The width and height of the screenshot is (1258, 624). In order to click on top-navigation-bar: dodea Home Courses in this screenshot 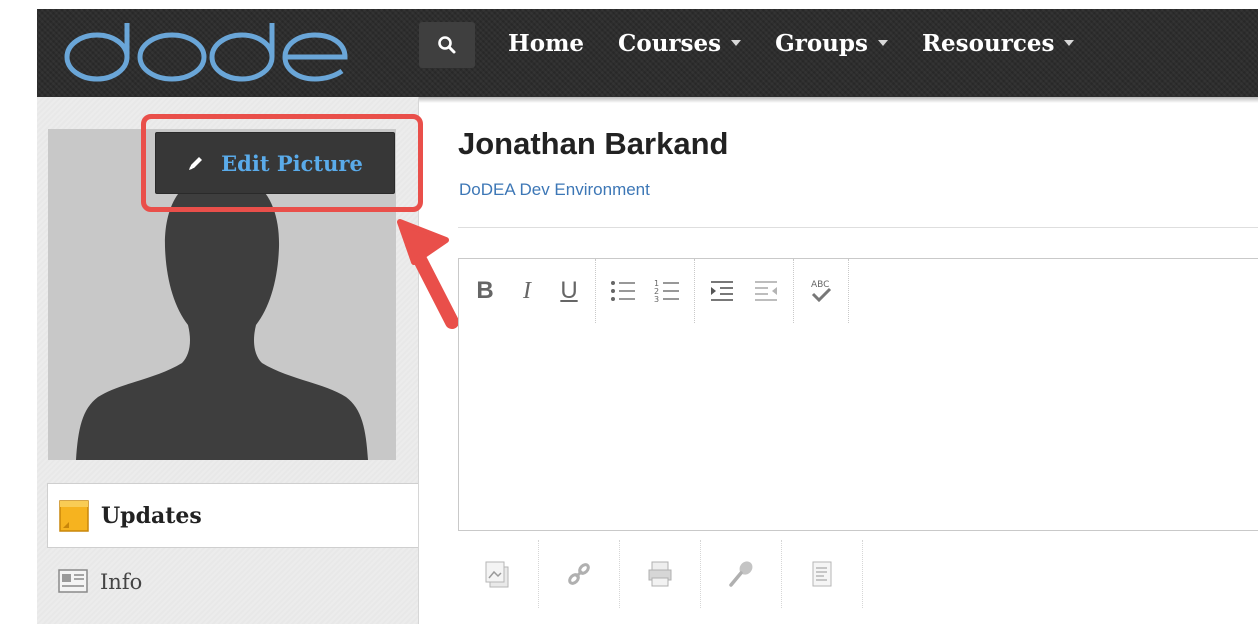, I will do `click(647, 53)`.